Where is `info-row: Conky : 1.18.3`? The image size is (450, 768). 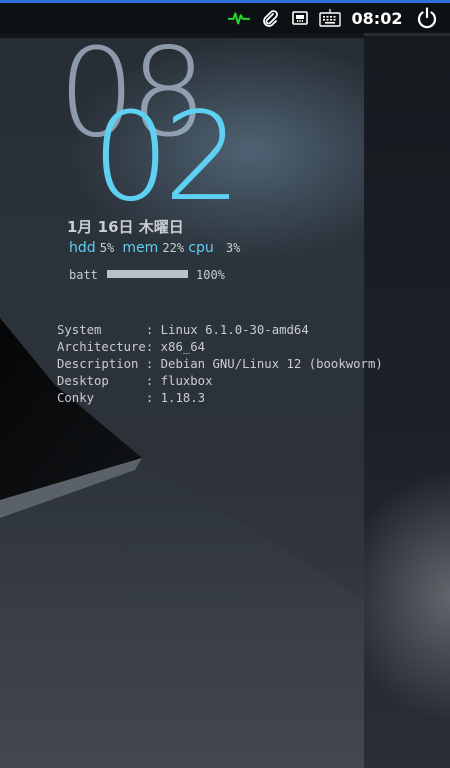
info-row: Conky : 1.18.3 is located at coordinates (131, 398).